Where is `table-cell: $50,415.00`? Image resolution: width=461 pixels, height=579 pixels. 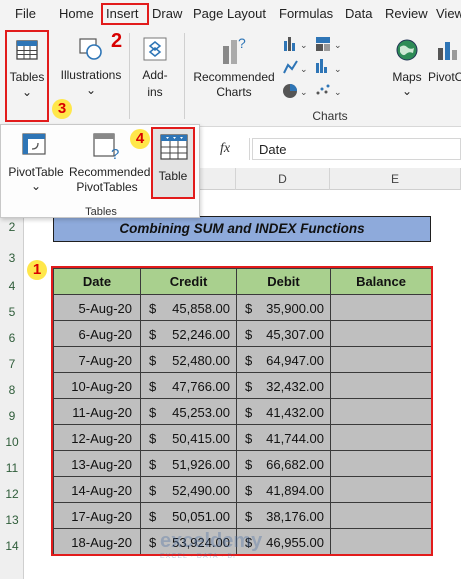
table-cell: $50,415.00 is located at coordinates (189, 438).